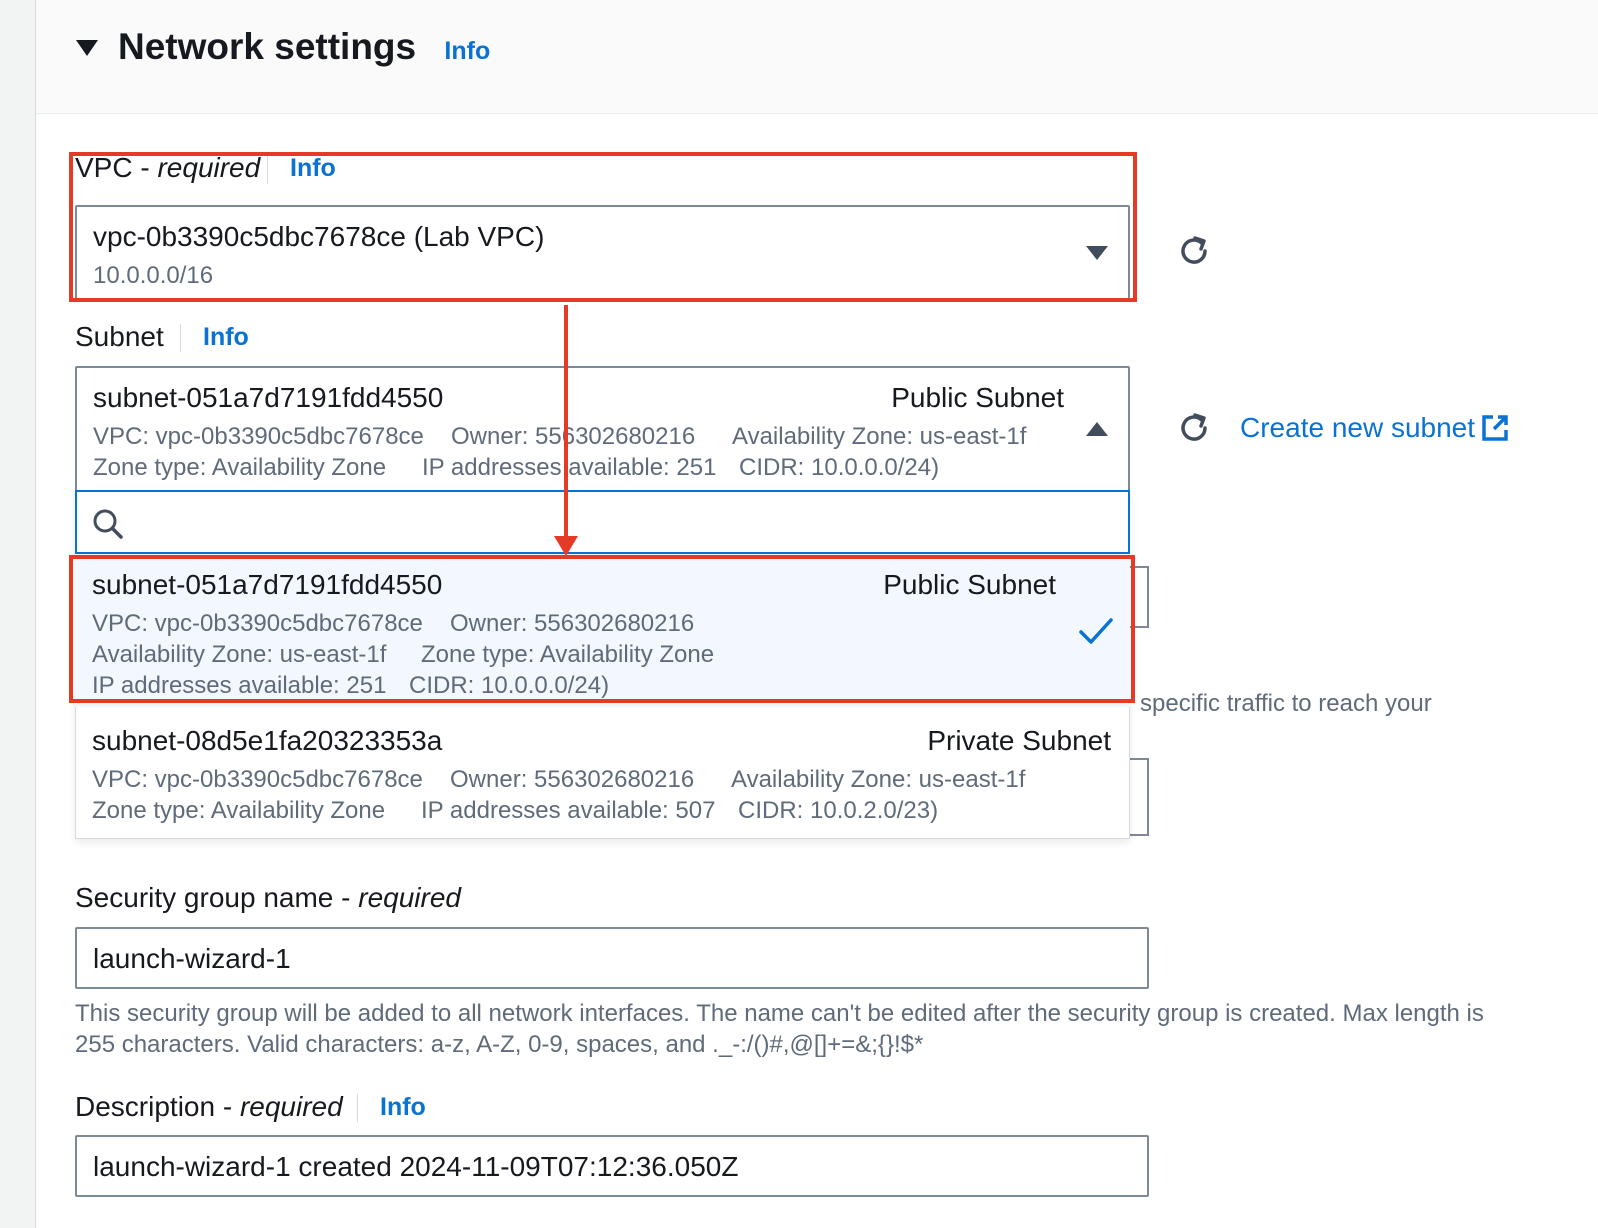 This screenshot has width=1598, height=1228. What do you see at coordinates (319, 236) in the screenshot?
I see `vpc-select-value: vpc-0b3390c5dbc7678ce (Lab VPC)` at bounding box center [319, 236].